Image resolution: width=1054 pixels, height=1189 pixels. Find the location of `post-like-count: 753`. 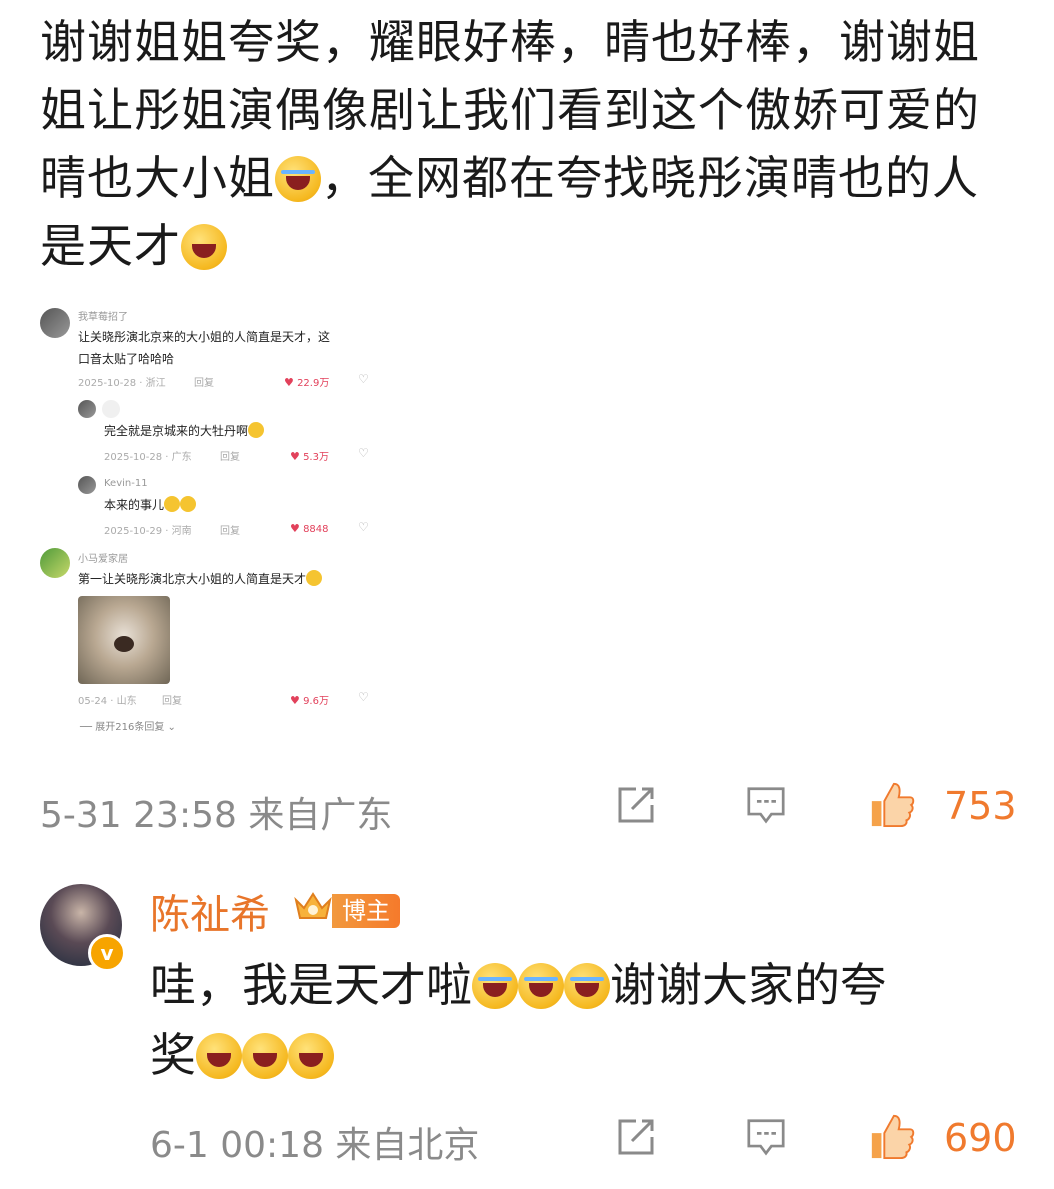

post-like-count: 753 is located at coordinates (980, 806).